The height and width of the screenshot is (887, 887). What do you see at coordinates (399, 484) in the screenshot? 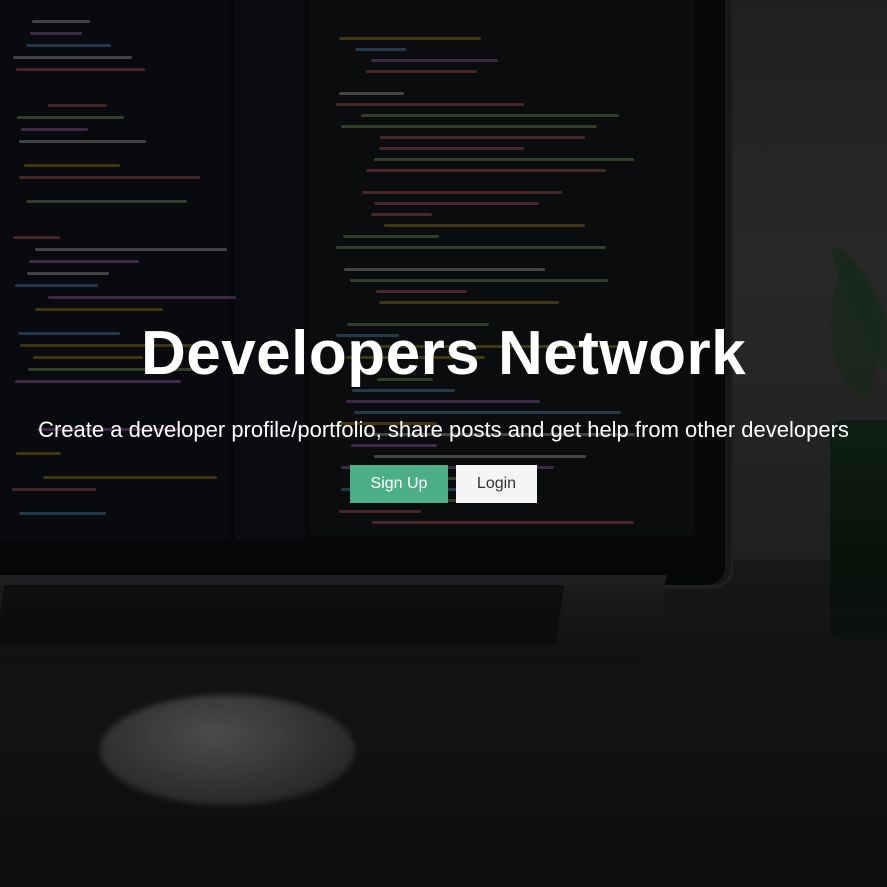
I see `signup-button: Sign Up` at bounding box center [399, 484].